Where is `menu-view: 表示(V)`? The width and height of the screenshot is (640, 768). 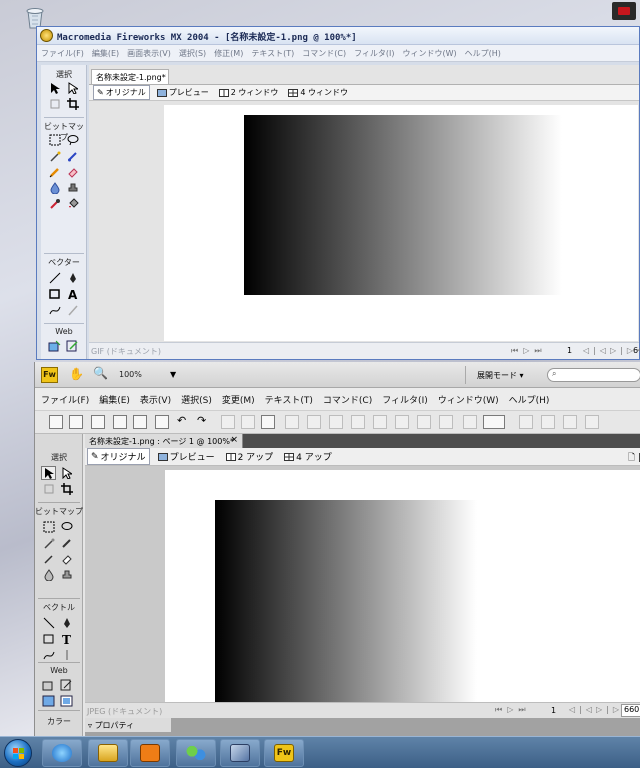 menu-view: 表示(V) is located at coordinates (155, 399).